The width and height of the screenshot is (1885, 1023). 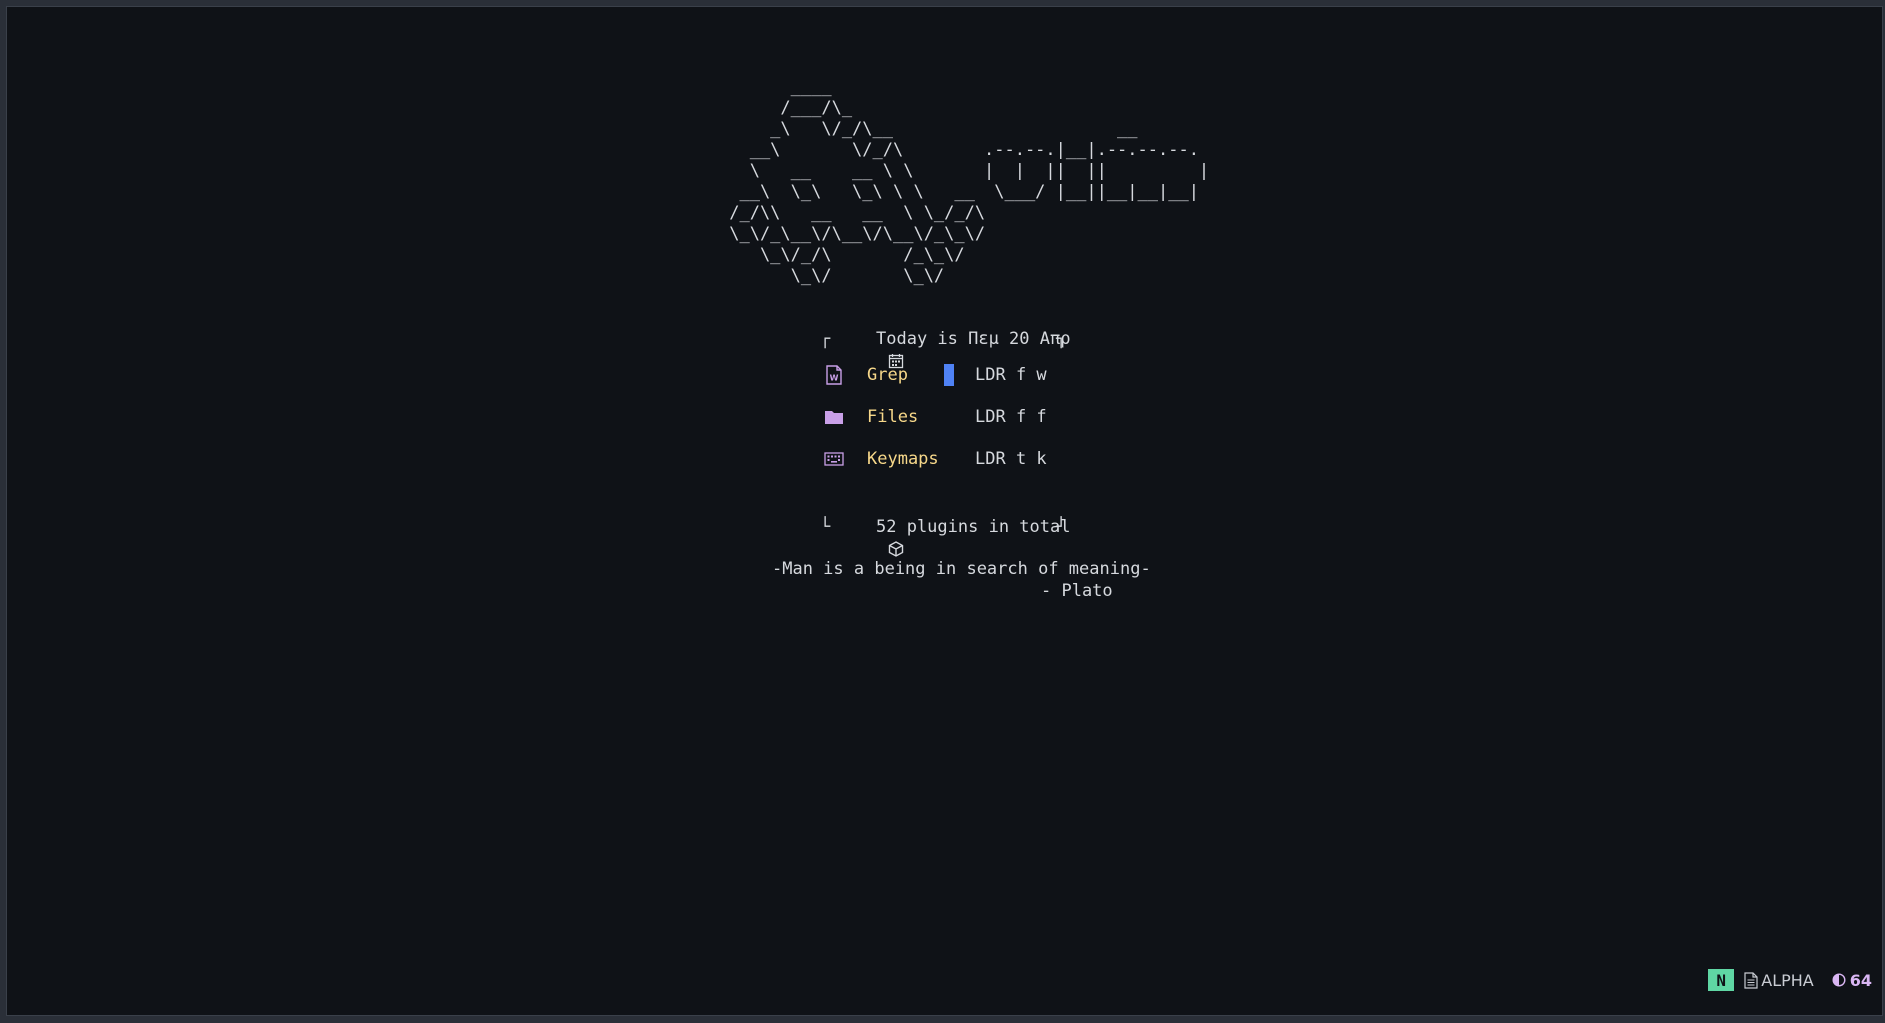 What do you see at coordinates (1061, 527) in the screenshot?
I see `footer-right-corner: ┘` at bounding box center [1061, 527].